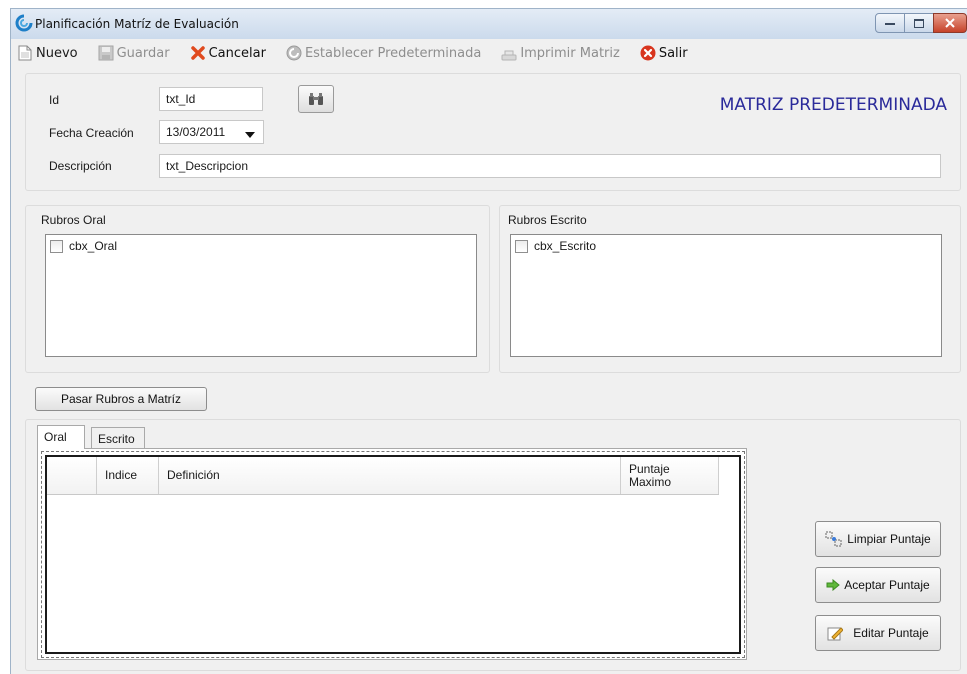  I want to click on edit-pencil-icon, so click(835, 633).